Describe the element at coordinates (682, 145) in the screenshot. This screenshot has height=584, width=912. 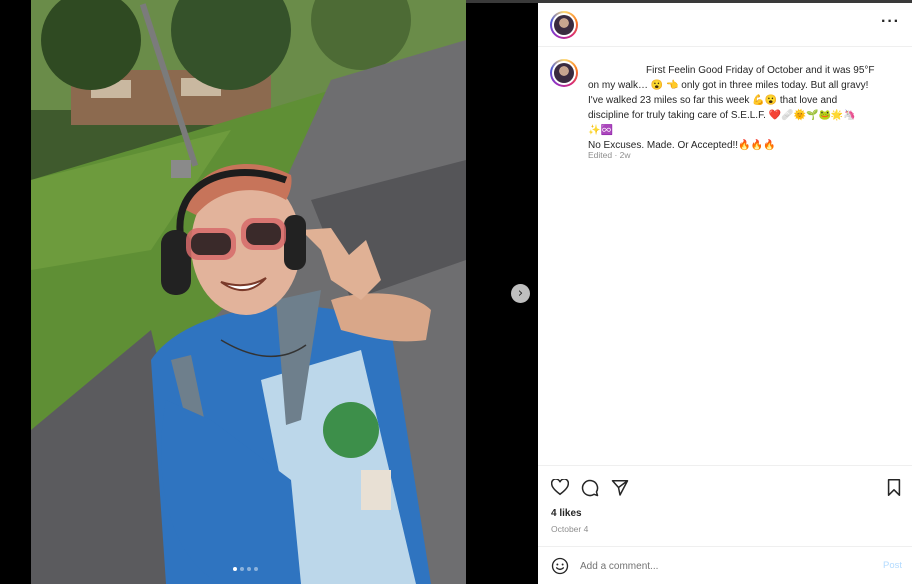
I see `caption-line: No Excuses. Made. Or Accepted!!🔥🔥🔥` at that location.